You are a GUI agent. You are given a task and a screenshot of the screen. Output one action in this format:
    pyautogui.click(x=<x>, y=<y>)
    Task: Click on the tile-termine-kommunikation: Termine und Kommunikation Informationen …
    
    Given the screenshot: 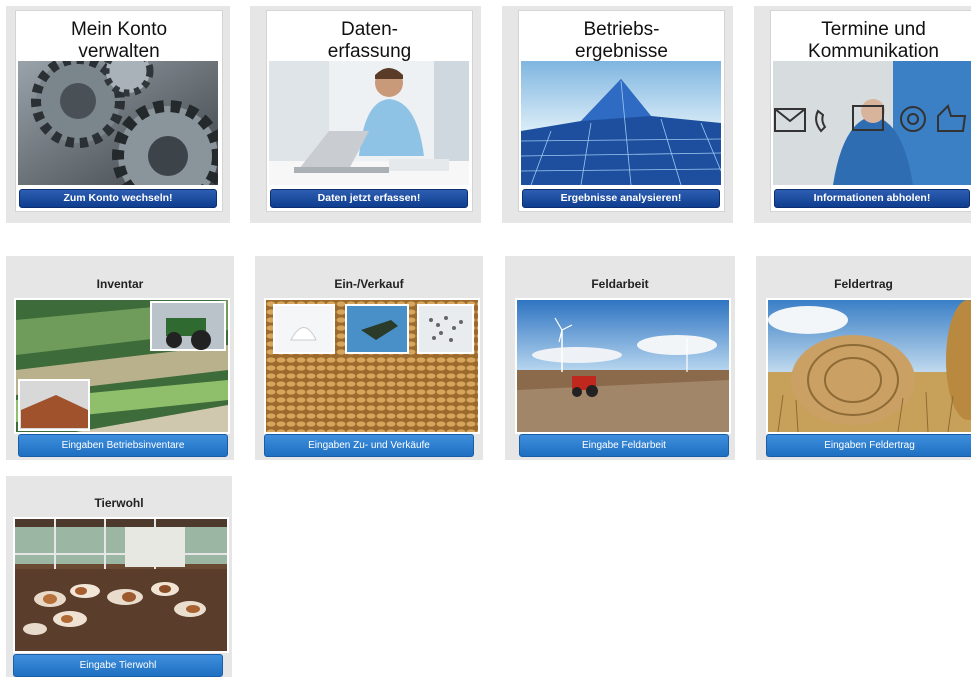 What is the action you would take?
    pyautogui.click(x=862, y=114)
    